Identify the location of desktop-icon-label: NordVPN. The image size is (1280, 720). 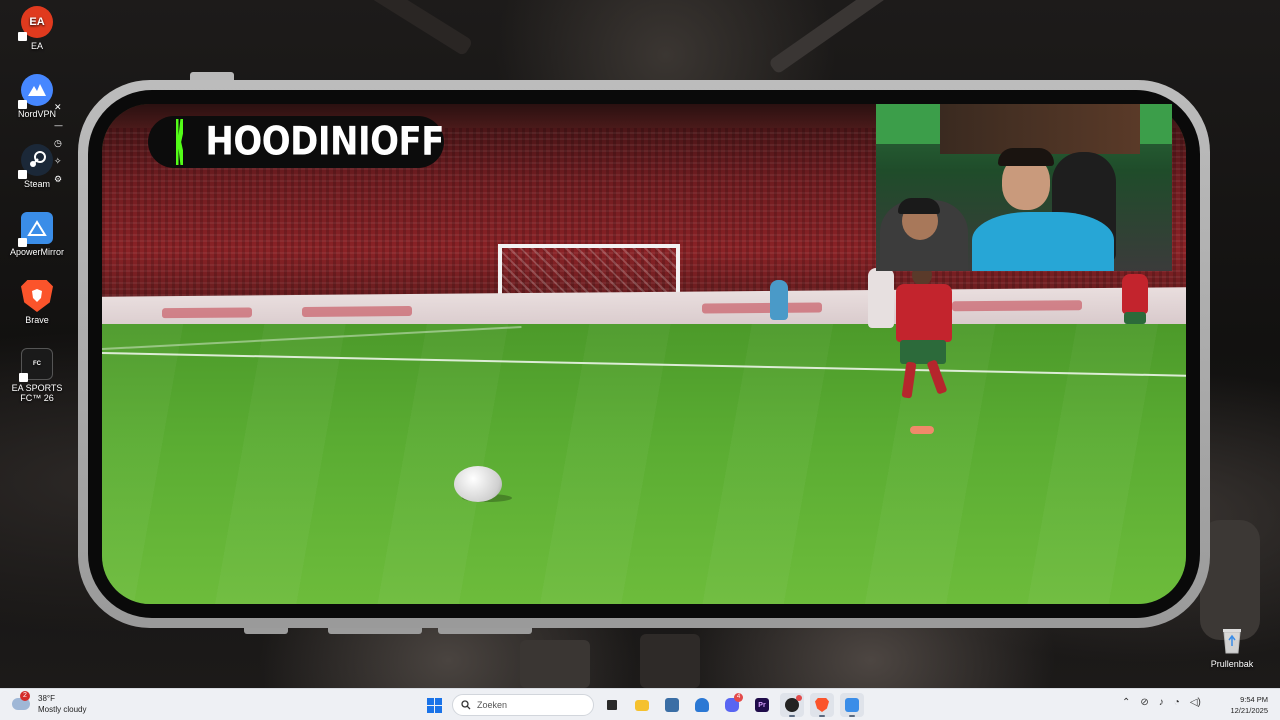
(36, 114).